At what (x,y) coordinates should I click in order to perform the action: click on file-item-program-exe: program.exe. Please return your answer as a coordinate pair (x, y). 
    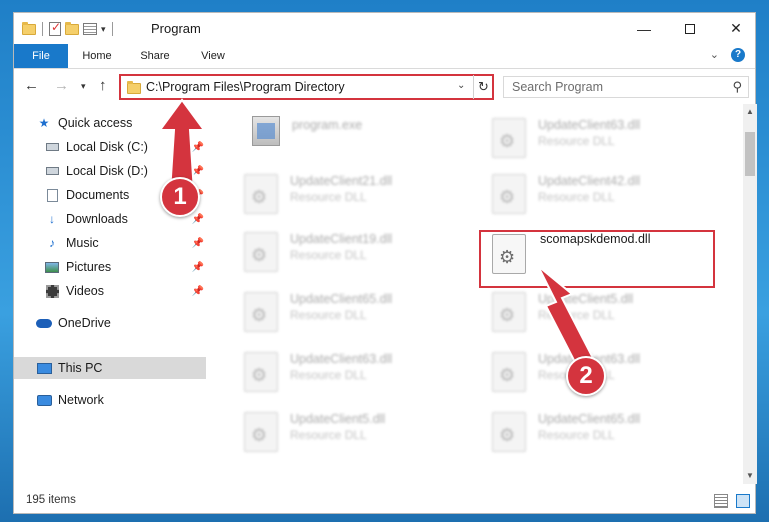
    Looking at the image, I should click on (347, 138).